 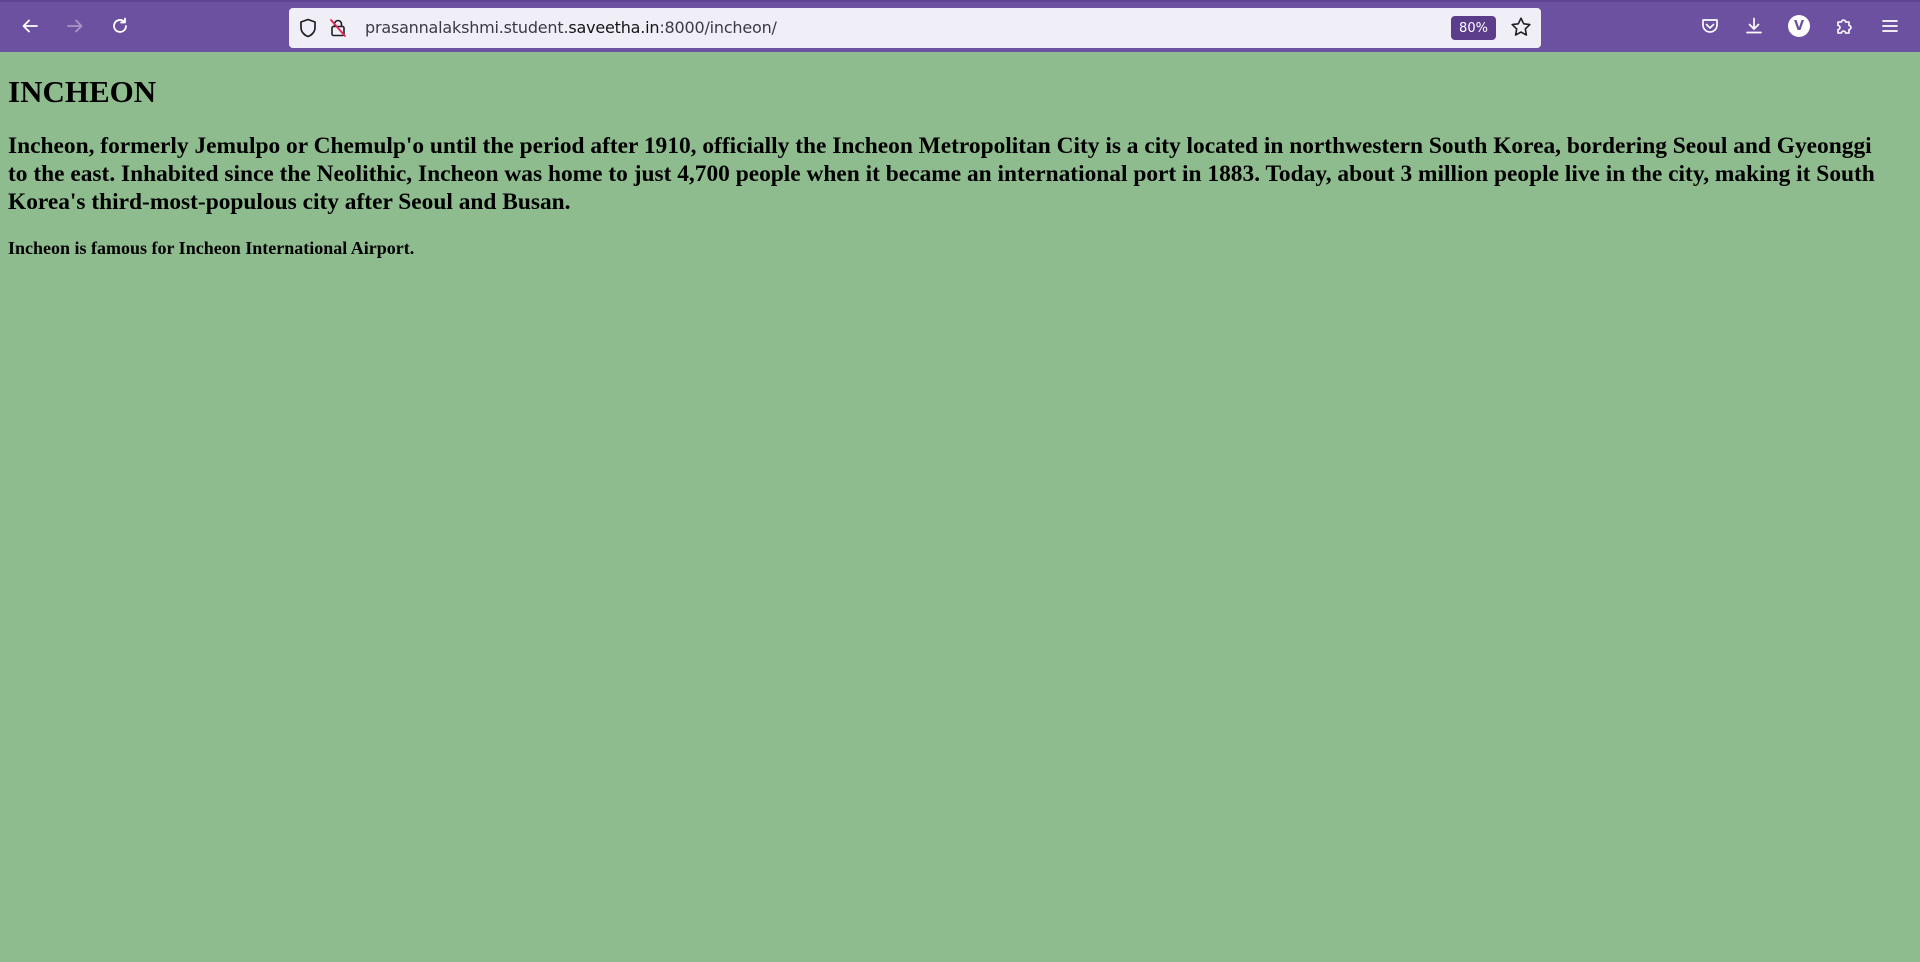 I want to click on arrow-right-icon, so click(x=75, y=26).